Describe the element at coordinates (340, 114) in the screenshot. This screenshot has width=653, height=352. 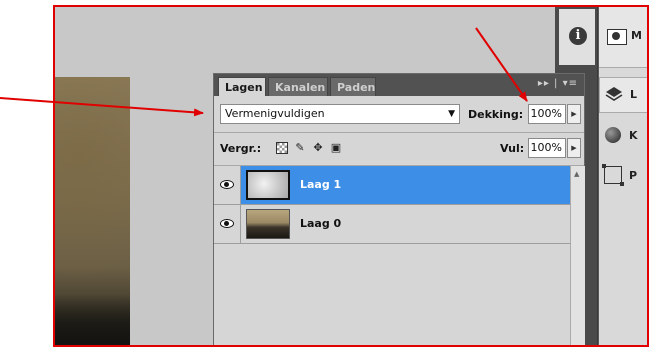
I see `blend-mode-select: Vermenigvuldigen ▼` at that location.